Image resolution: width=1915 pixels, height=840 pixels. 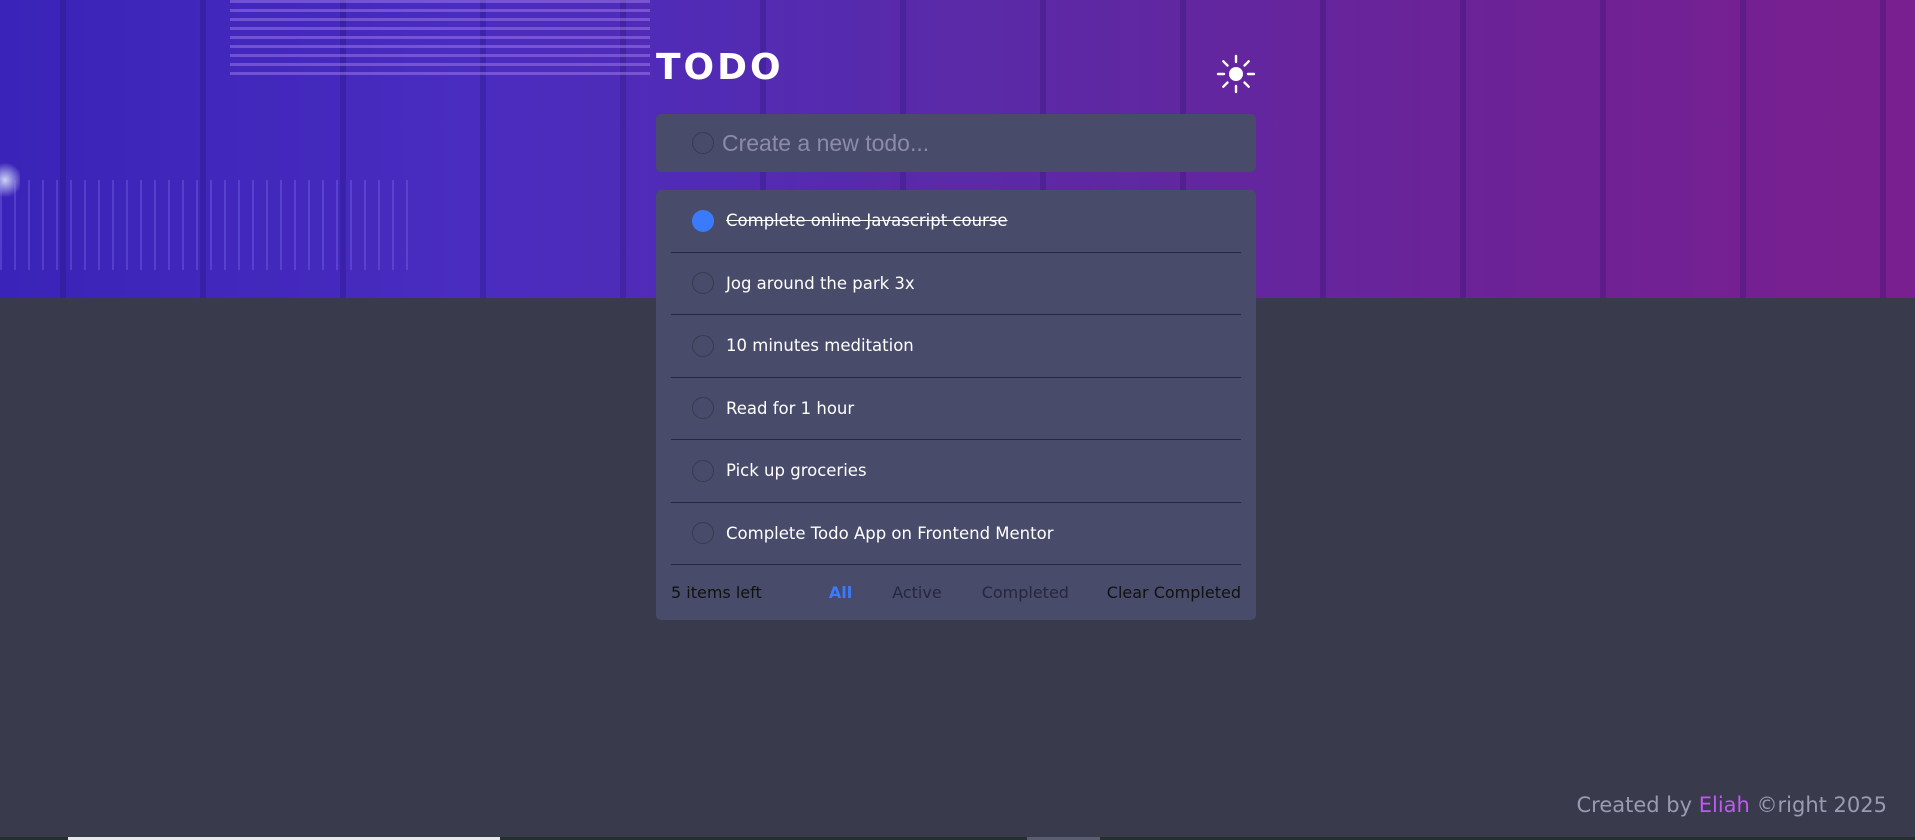 I want to click on todo-item: Jog around the park 3x, so click(x=956, y=284).